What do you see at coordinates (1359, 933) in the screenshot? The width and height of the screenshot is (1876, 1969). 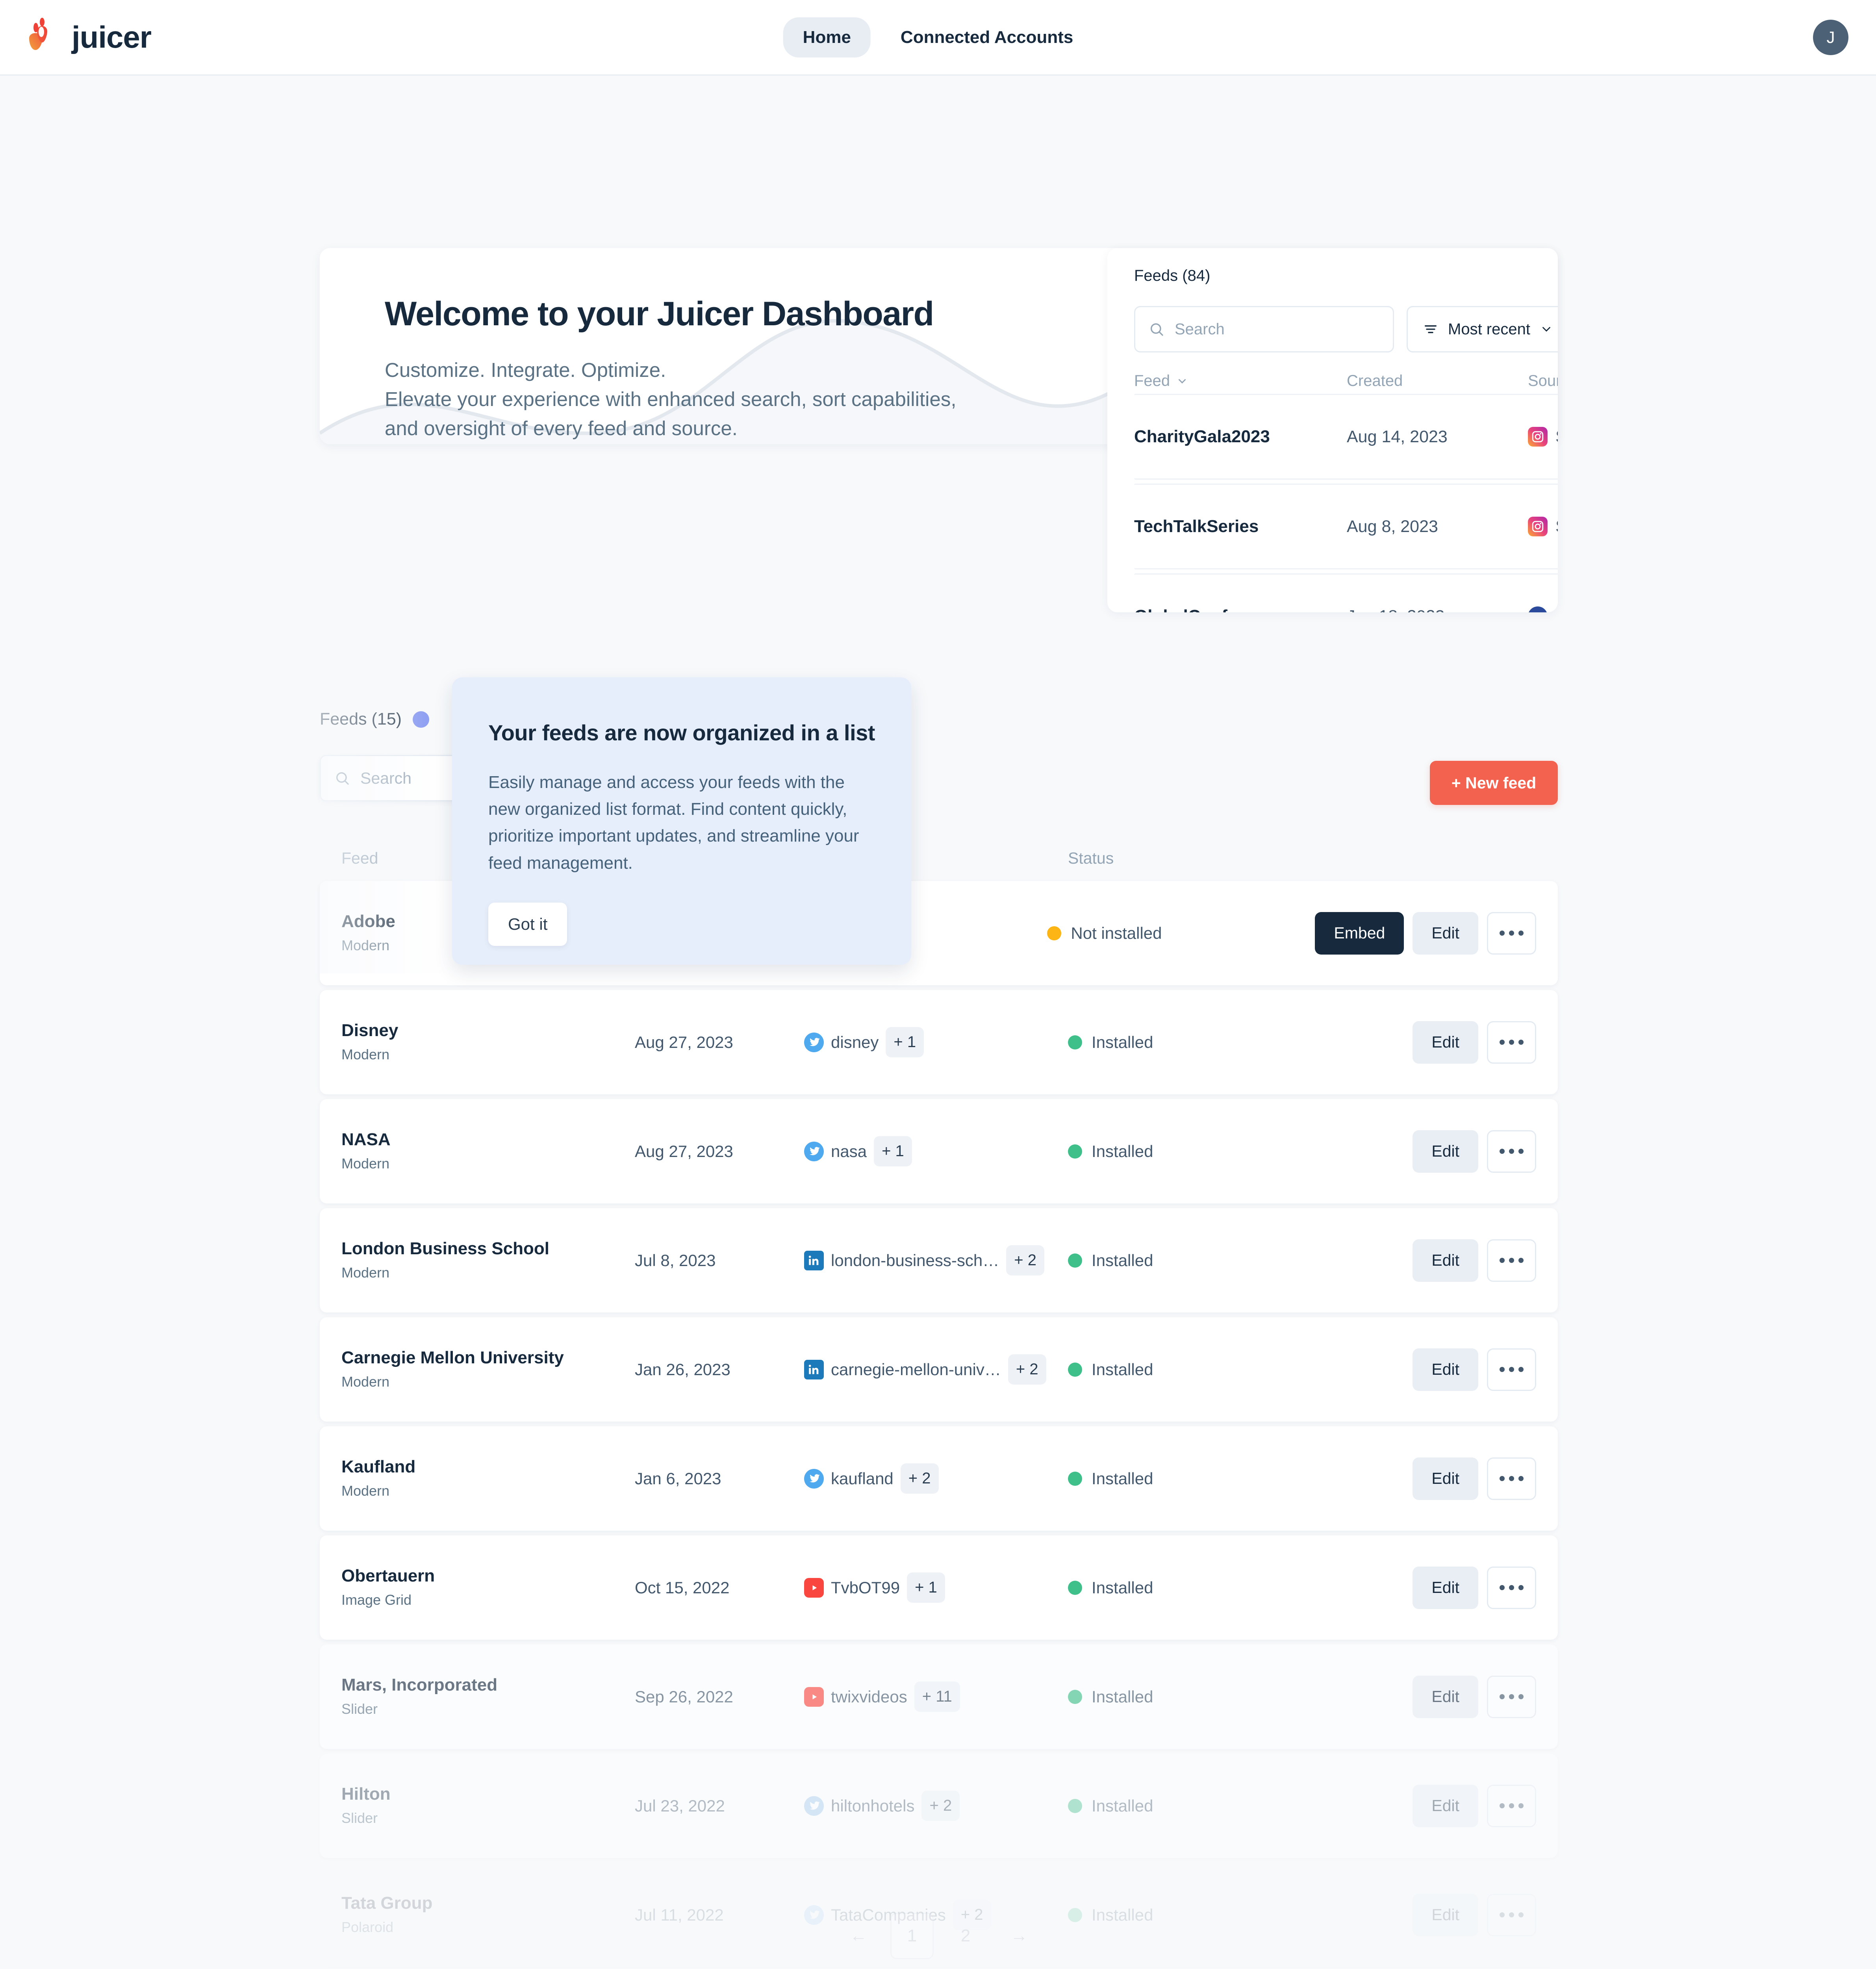 I see `embed-button: Embed` at bounding box center [1359, 933].